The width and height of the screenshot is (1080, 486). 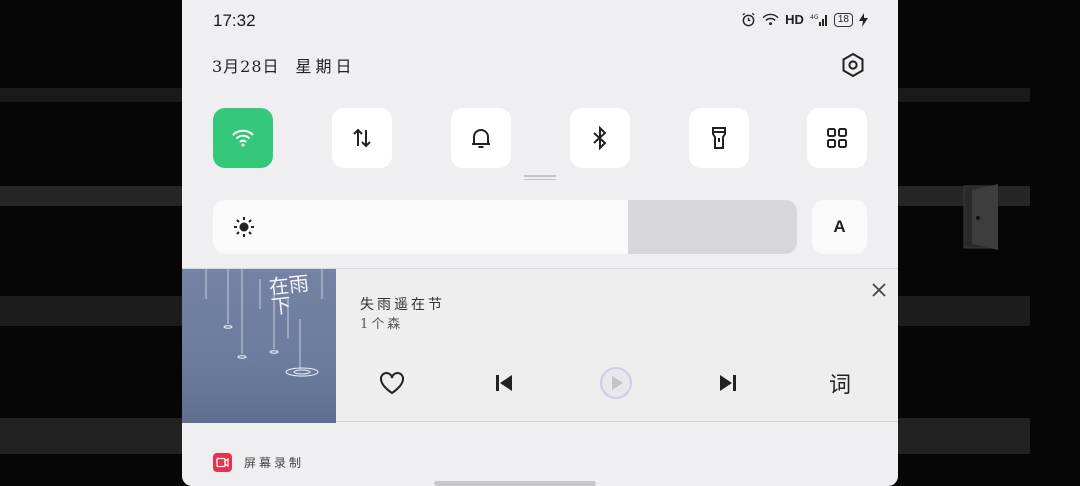 What do you see at coordinates (748, 19) in the screenshot?
I see `alarm-icon` at bounding box center [748, 19].